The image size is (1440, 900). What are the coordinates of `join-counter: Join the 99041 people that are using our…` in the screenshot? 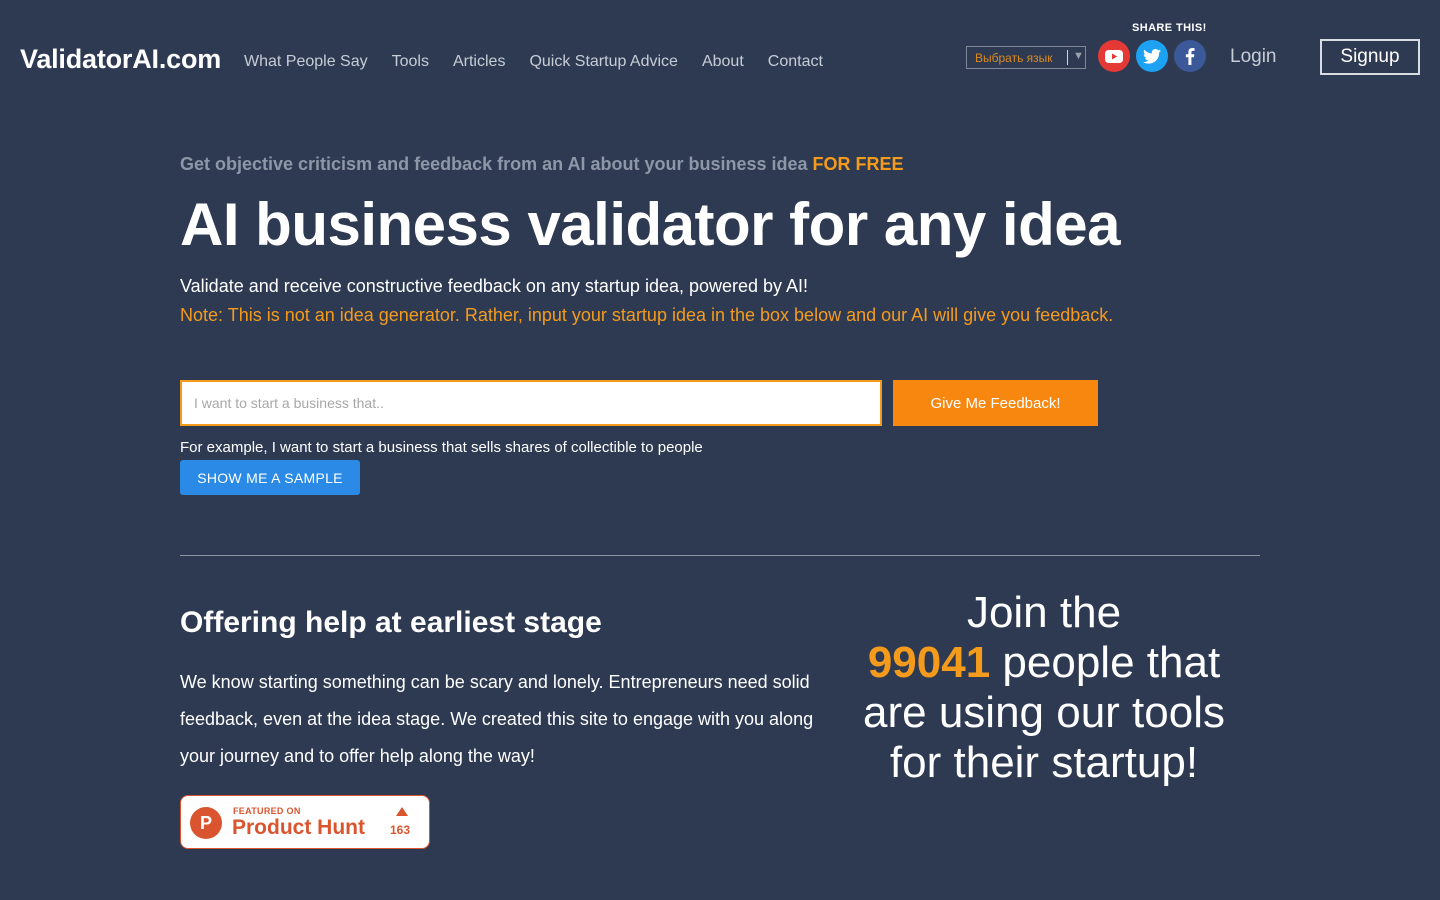 It's located at (1044, 688).